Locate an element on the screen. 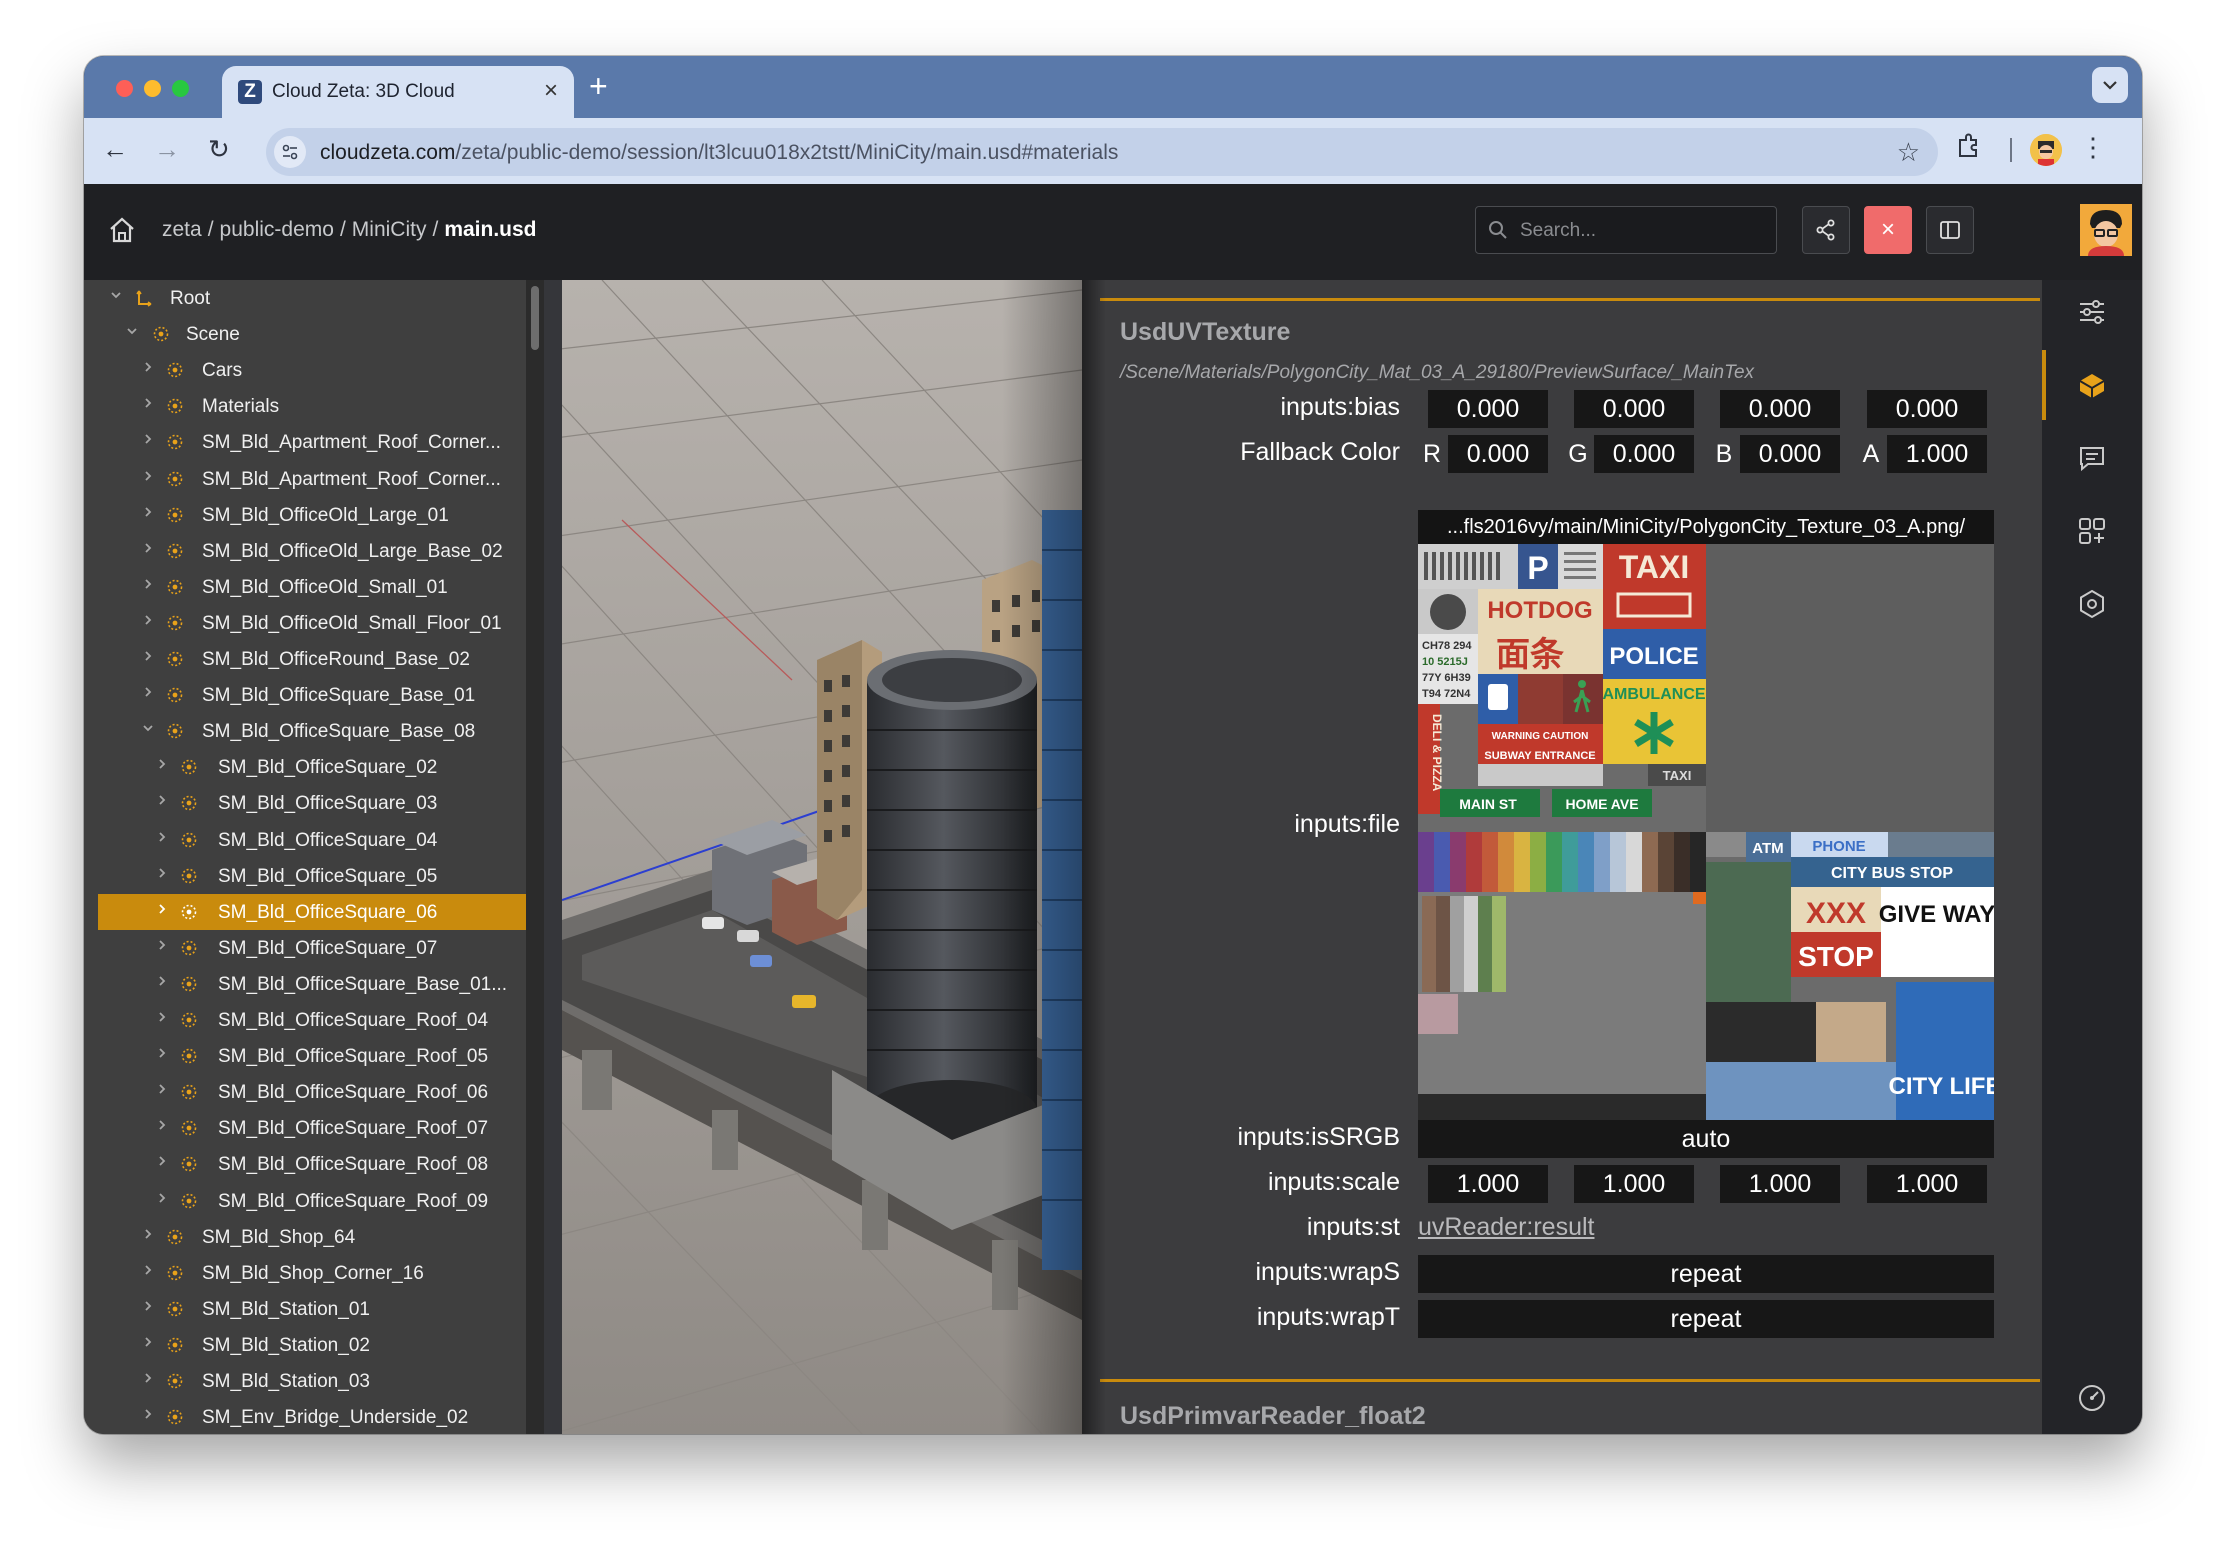 This screenshot has width=2225, height=1547. share-button is located at coordinates (1826, 230).